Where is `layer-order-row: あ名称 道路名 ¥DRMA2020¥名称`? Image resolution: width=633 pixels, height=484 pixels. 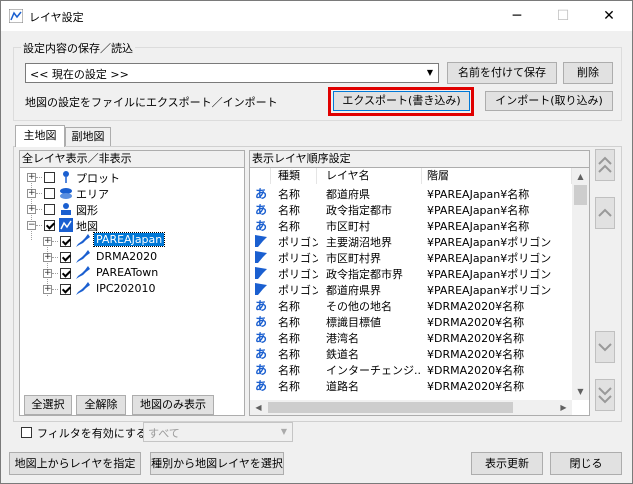
layer-order-row: あ名称 道路名 ¥DRMA2020¥名称 is located at coordinates (411, 385).